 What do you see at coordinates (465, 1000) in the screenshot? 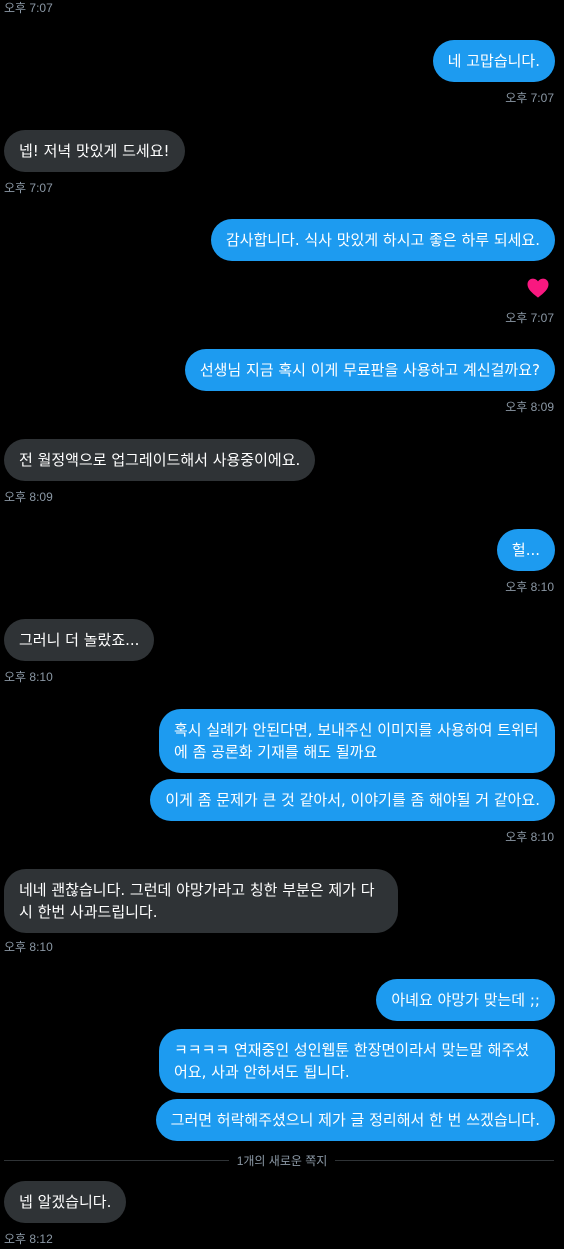
I see `message-bubble-sent: 아녜요 야망가 맞는데 ;;` at bounding box center [465, 1000].